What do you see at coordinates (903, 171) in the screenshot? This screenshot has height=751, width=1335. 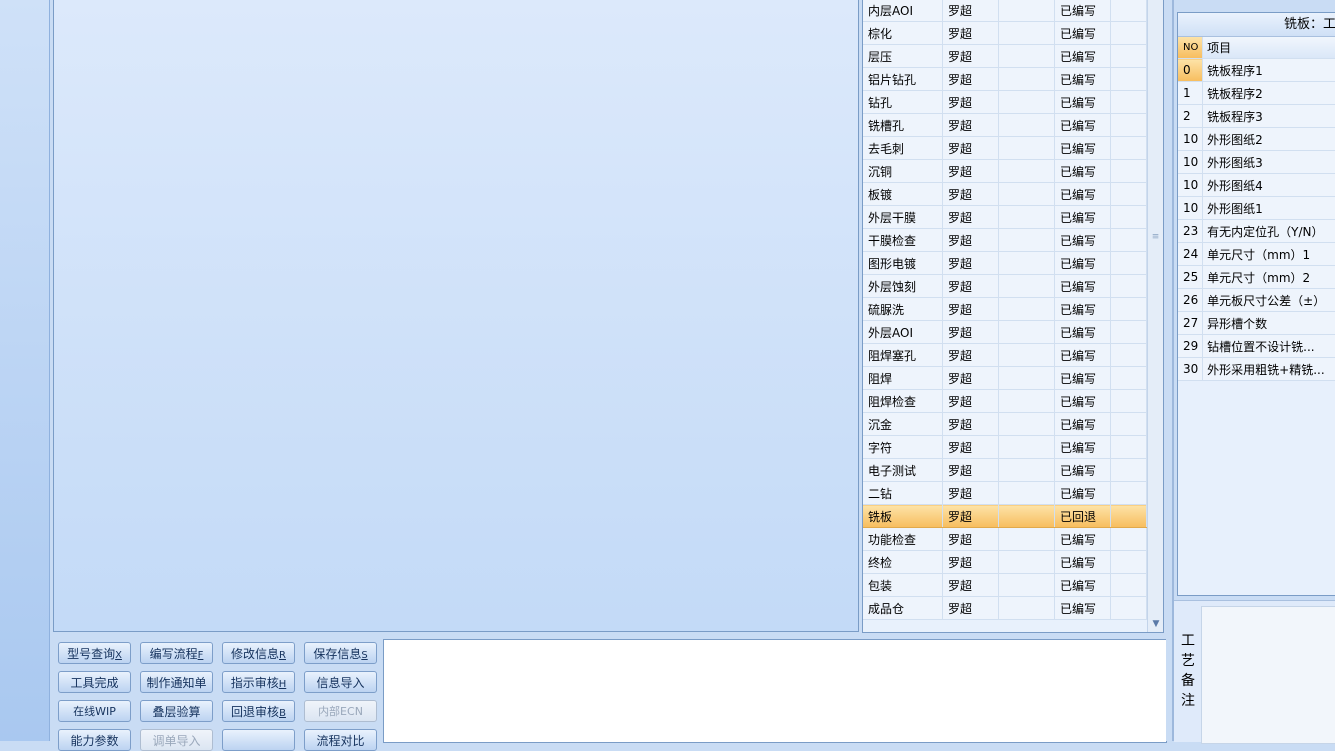 I see `process-step-cell: 沉铜` at bounding box center [903, 171].